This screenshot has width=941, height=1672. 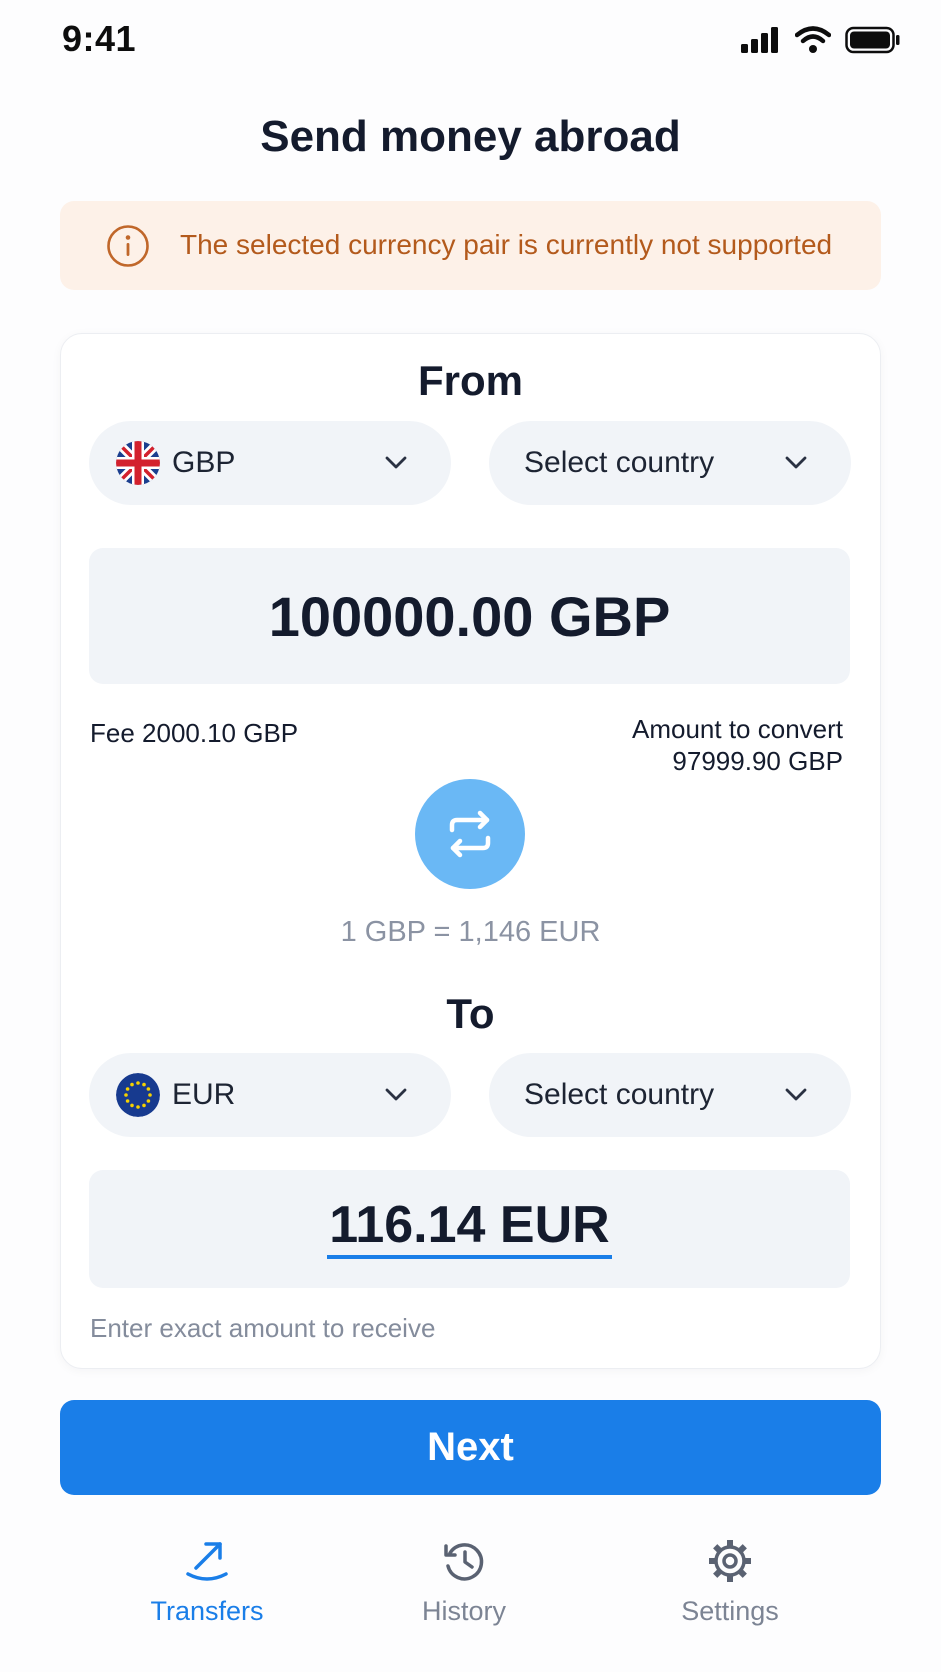 What do you see at coordinates (128, 246) in the screenshot?
I see `info-icon` at bounding box center [128, 246].